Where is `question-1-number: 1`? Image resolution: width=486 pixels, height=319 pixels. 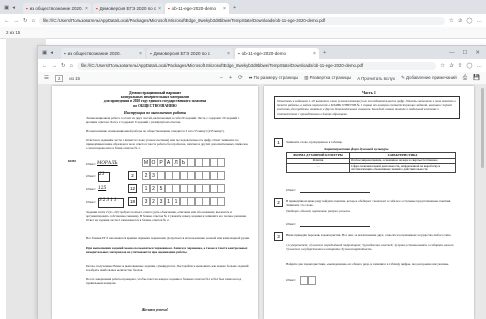 question-1-number: 1 is located at coordinates (278, 142).